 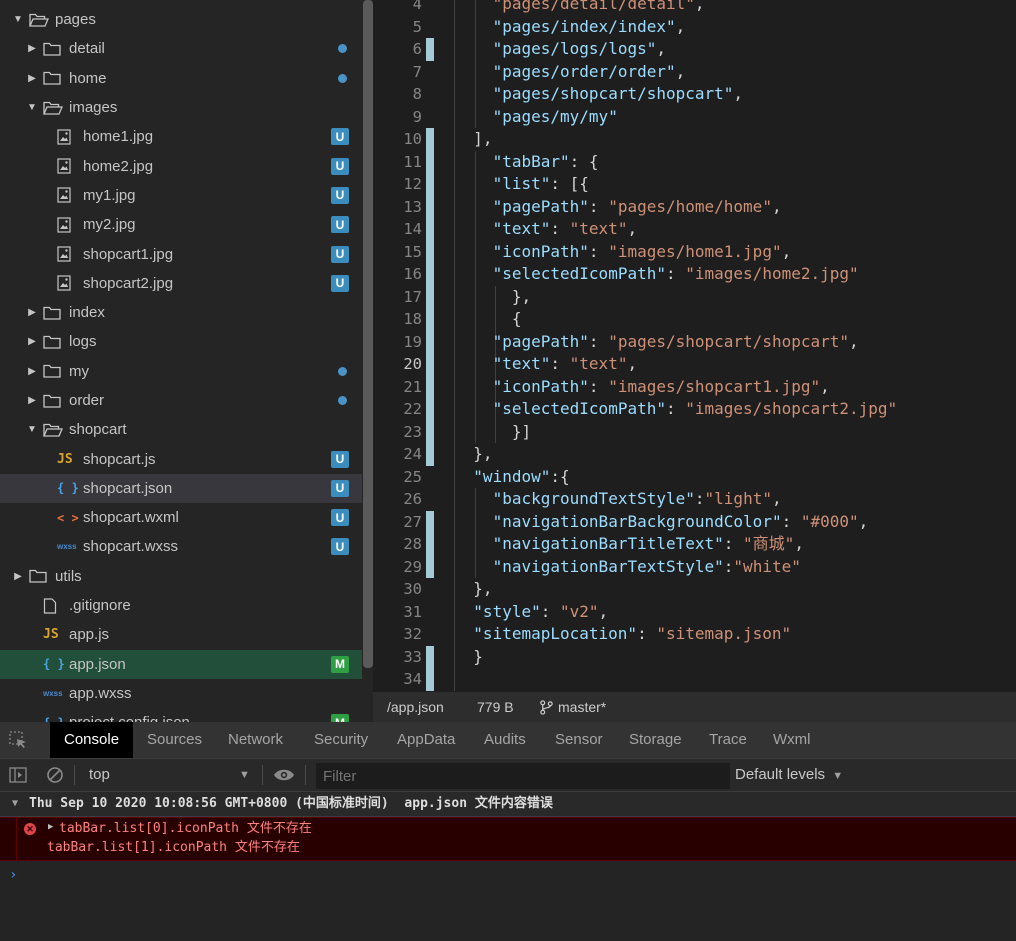 What do you see at coordinates (618, 94) in the screenshot?
I see `code-text: "pages/shopcart/shopcart",` at bounding box center [618, 94].